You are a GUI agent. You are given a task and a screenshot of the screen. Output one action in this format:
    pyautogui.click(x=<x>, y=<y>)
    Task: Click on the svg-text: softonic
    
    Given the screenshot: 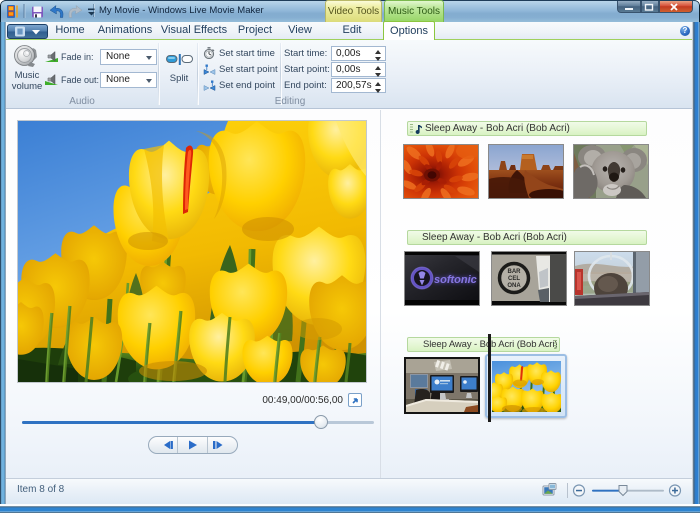 What is the action you would take?
    pyautogui.click(x=455, y=280)
    